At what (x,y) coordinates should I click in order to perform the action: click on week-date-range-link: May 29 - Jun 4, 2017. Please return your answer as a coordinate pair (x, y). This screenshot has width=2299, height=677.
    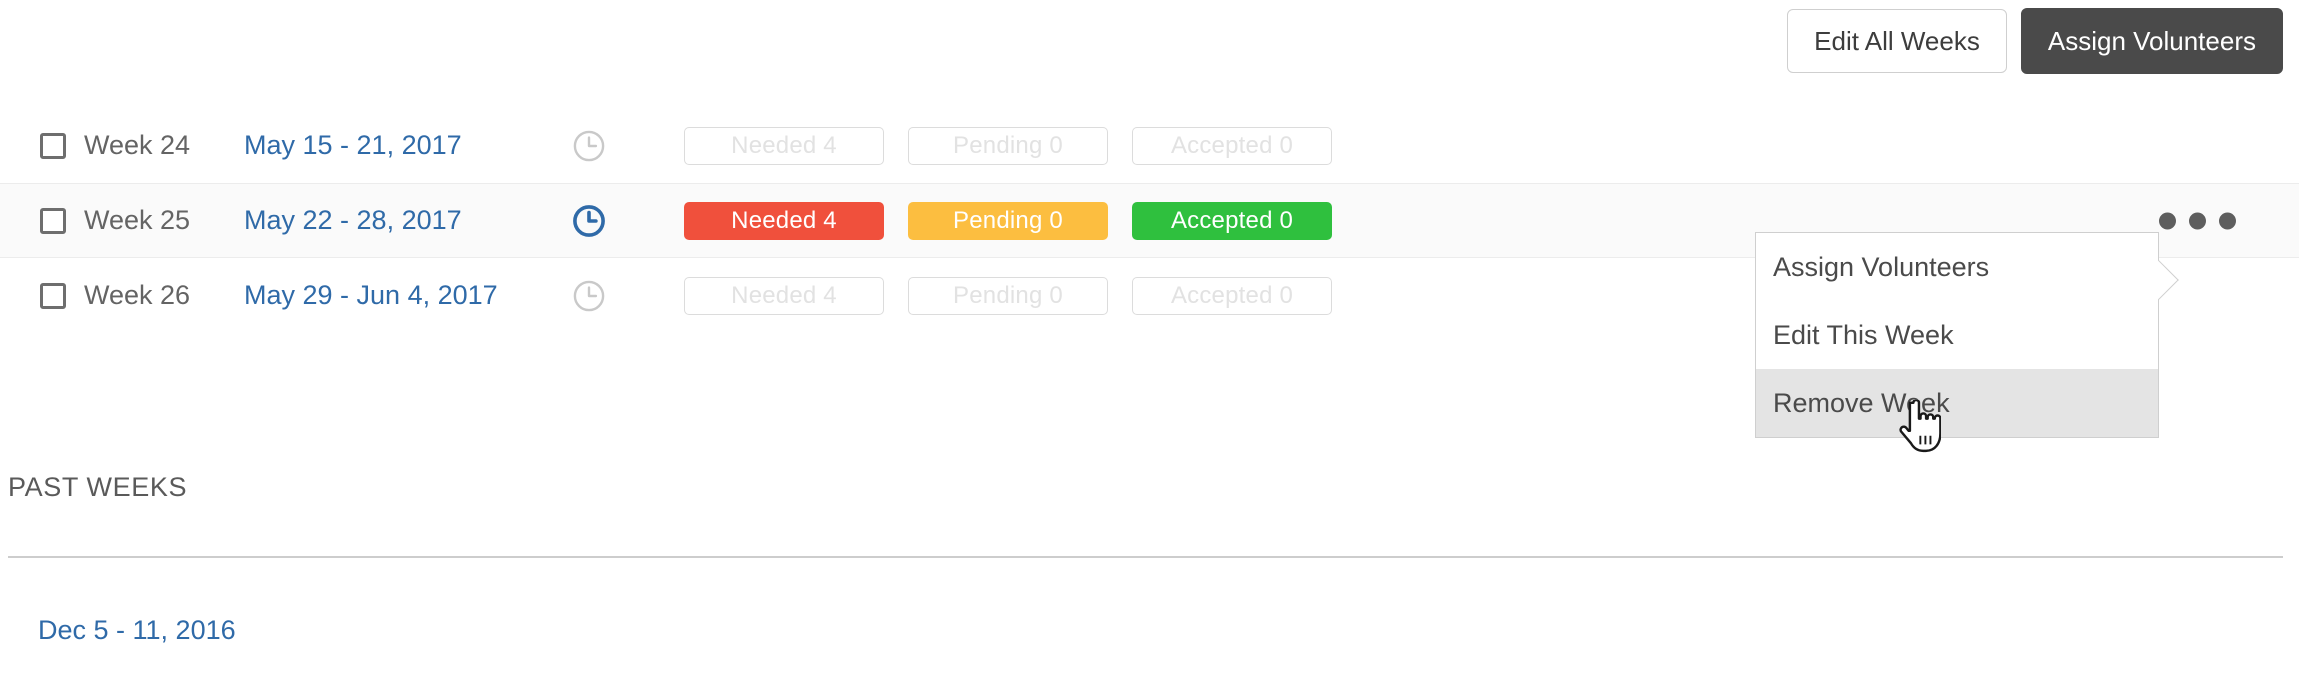
    Looking at the image, I should click on (394, 295).